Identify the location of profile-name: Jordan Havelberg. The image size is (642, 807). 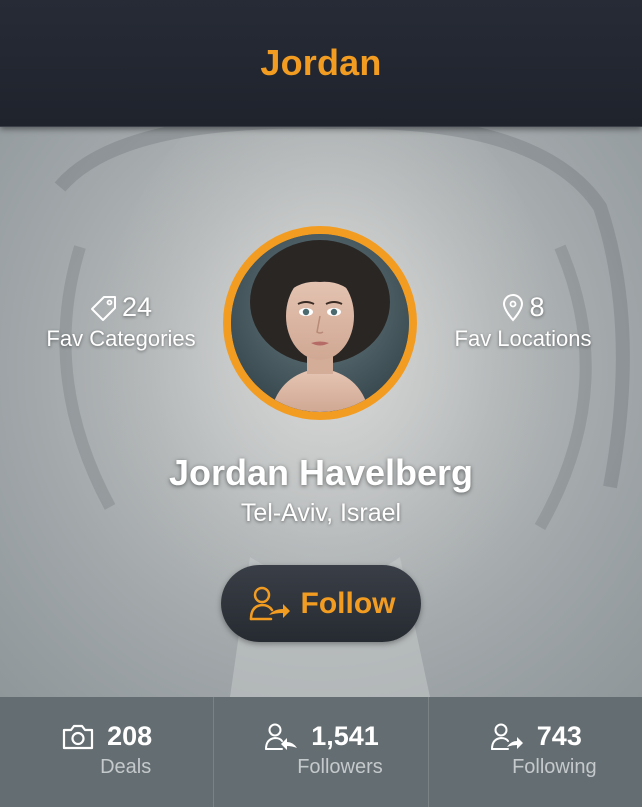
(321, 472).